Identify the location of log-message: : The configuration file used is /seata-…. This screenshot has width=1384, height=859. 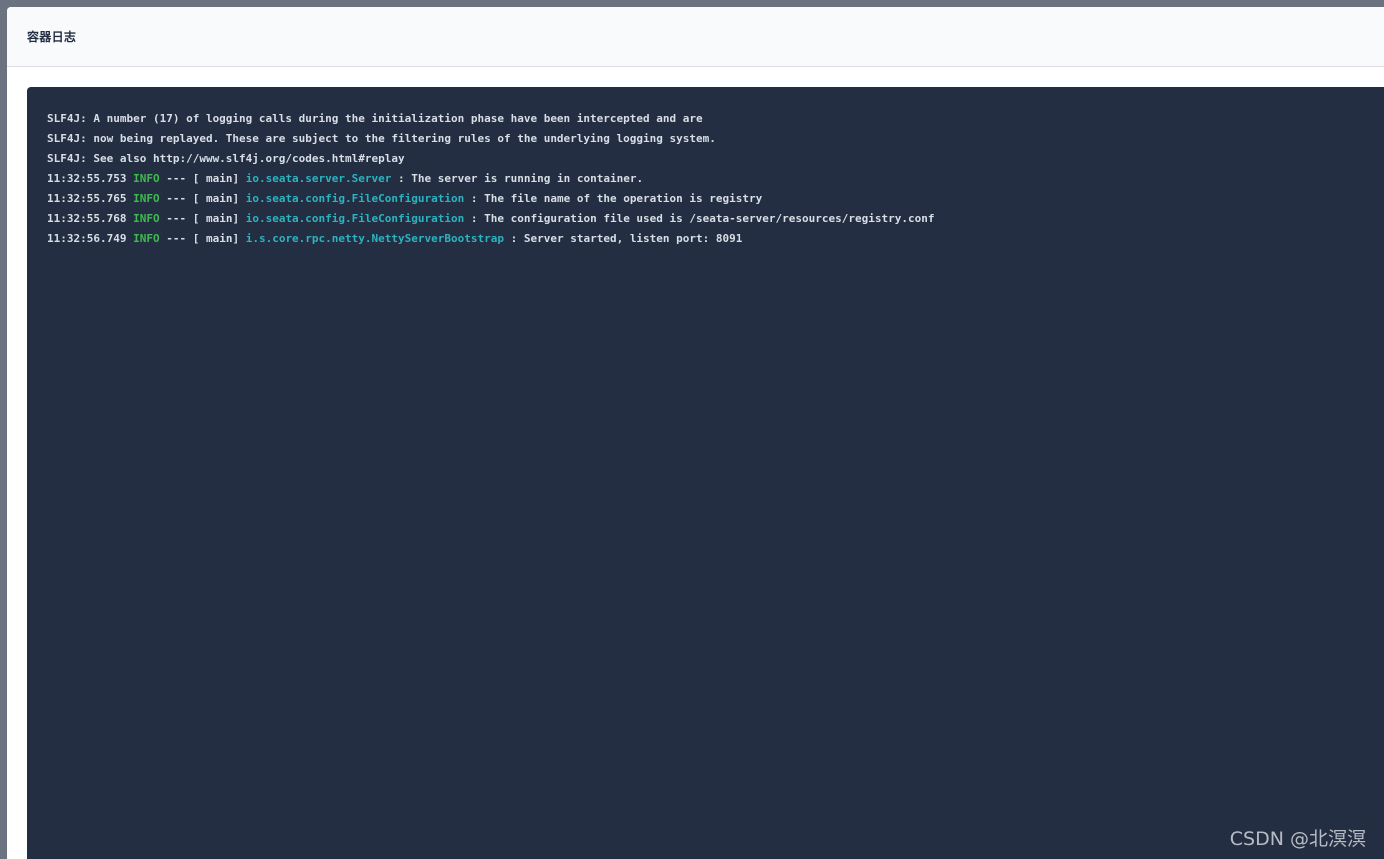
(699, 218).